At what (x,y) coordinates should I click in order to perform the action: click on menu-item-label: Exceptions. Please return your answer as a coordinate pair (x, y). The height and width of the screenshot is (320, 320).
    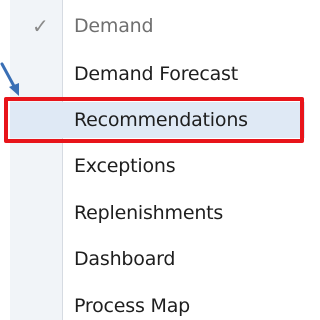
    Looking at the image, I should click on (125, 166).